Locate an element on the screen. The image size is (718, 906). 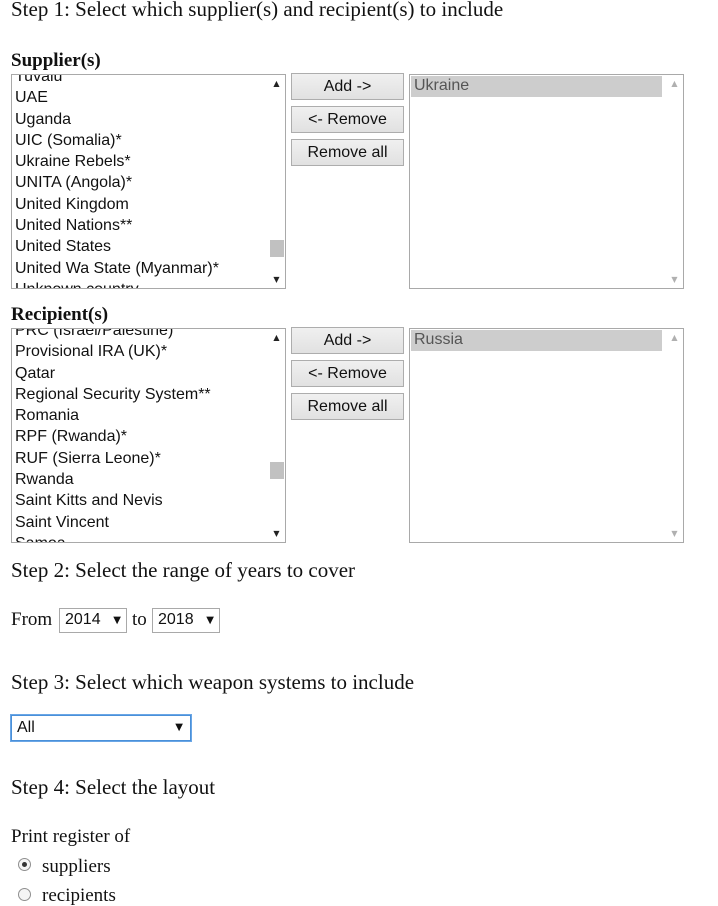
list-item: Provisional IRA (UK)* is located at coordinates (140, 351).